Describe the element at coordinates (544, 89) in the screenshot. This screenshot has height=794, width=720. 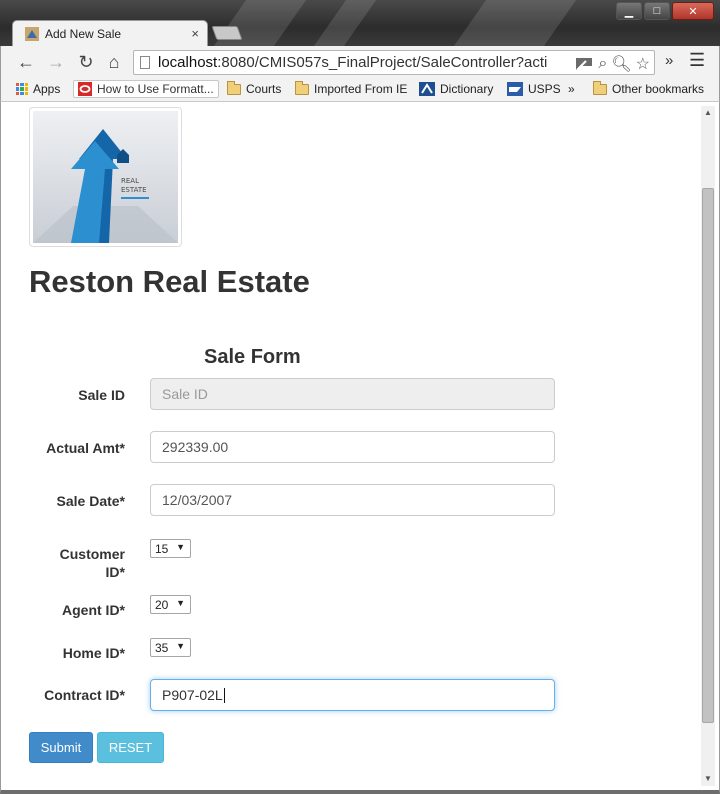
I see `bookmark-label: USPS` at that location.